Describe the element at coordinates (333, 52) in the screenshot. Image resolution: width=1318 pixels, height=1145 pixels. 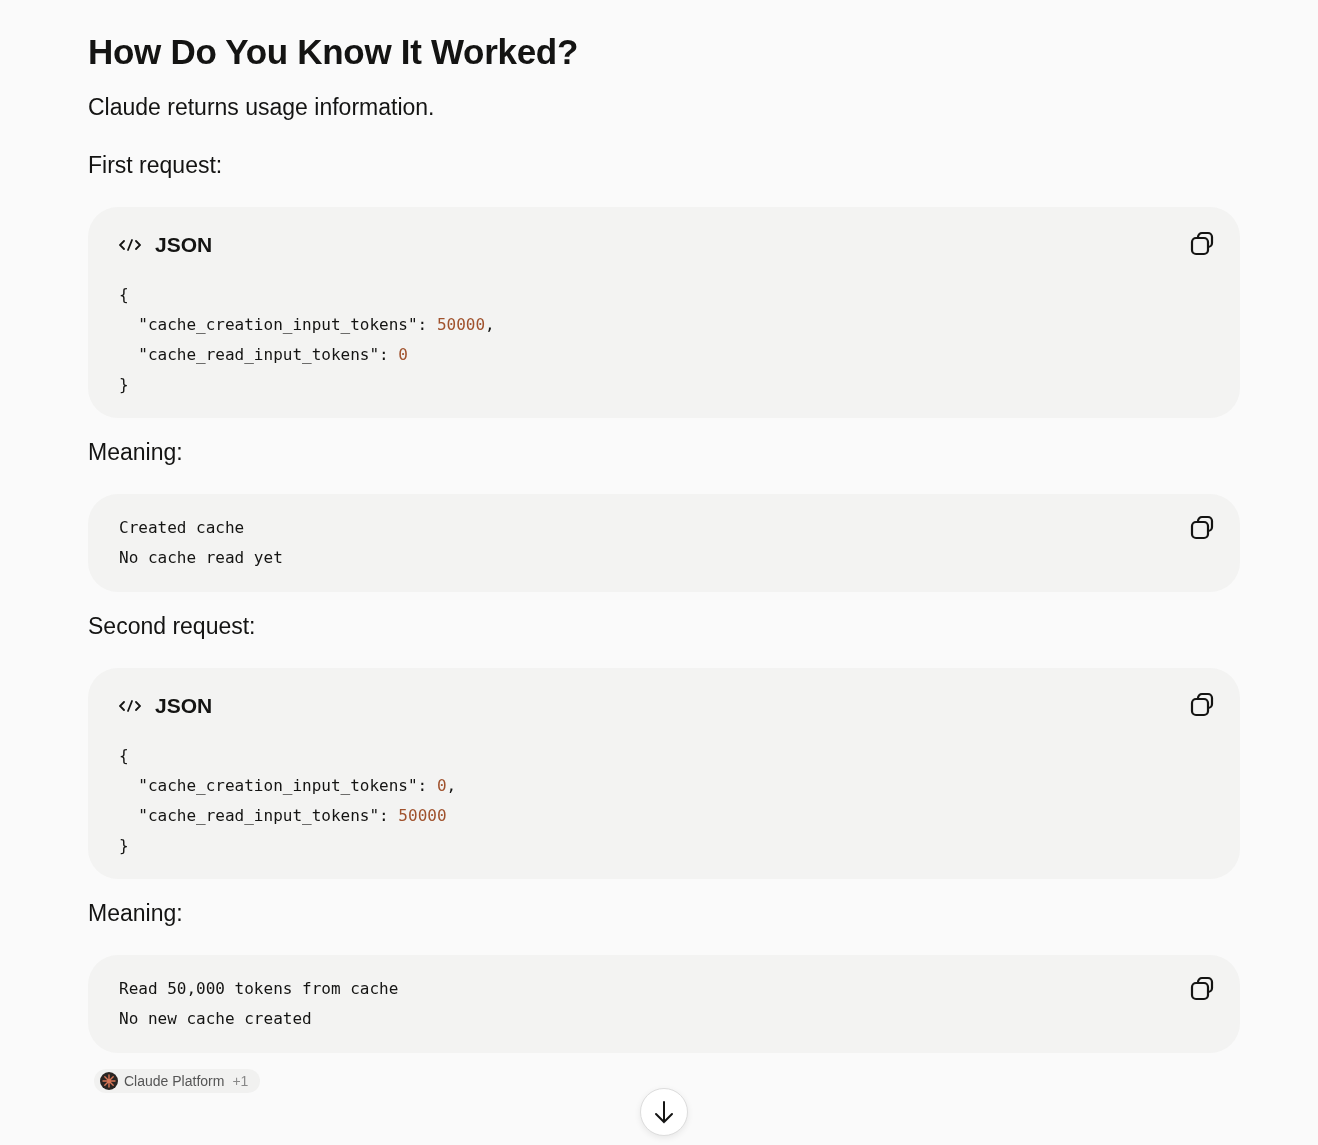
I see `page-title: How Do You Know It Worked?` at that location.